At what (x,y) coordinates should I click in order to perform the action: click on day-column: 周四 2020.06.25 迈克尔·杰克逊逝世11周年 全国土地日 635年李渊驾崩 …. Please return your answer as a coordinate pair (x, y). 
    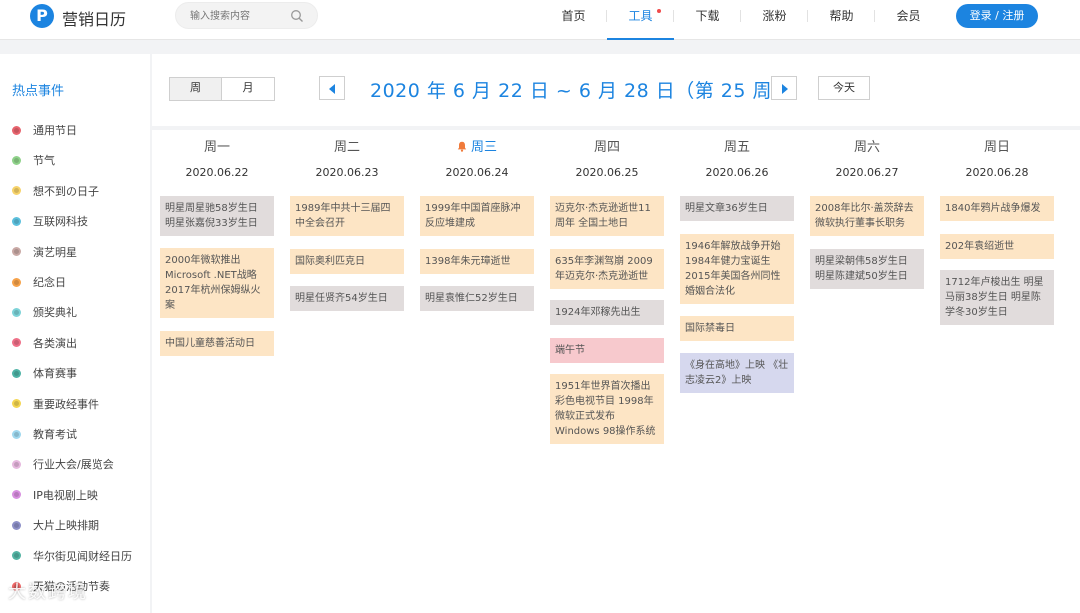
    Looking at the image, I should click on (607, 291).